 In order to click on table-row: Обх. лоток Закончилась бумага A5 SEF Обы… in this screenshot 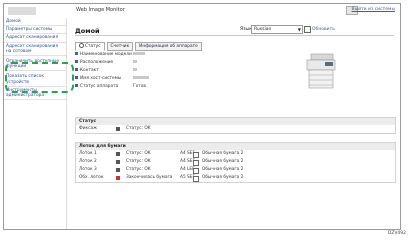, I will do `click(161, 178)`.